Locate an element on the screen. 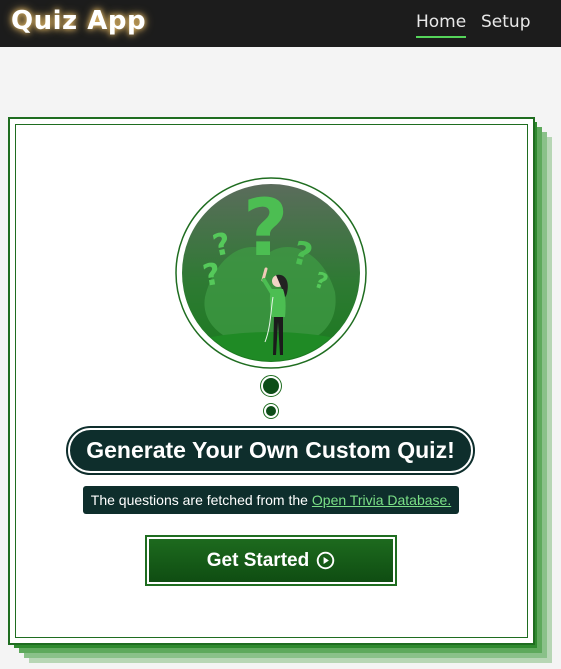 The width and height of the screenshot is (561, 669). get-started-button: Get Started is located at coordinates (271, 560).